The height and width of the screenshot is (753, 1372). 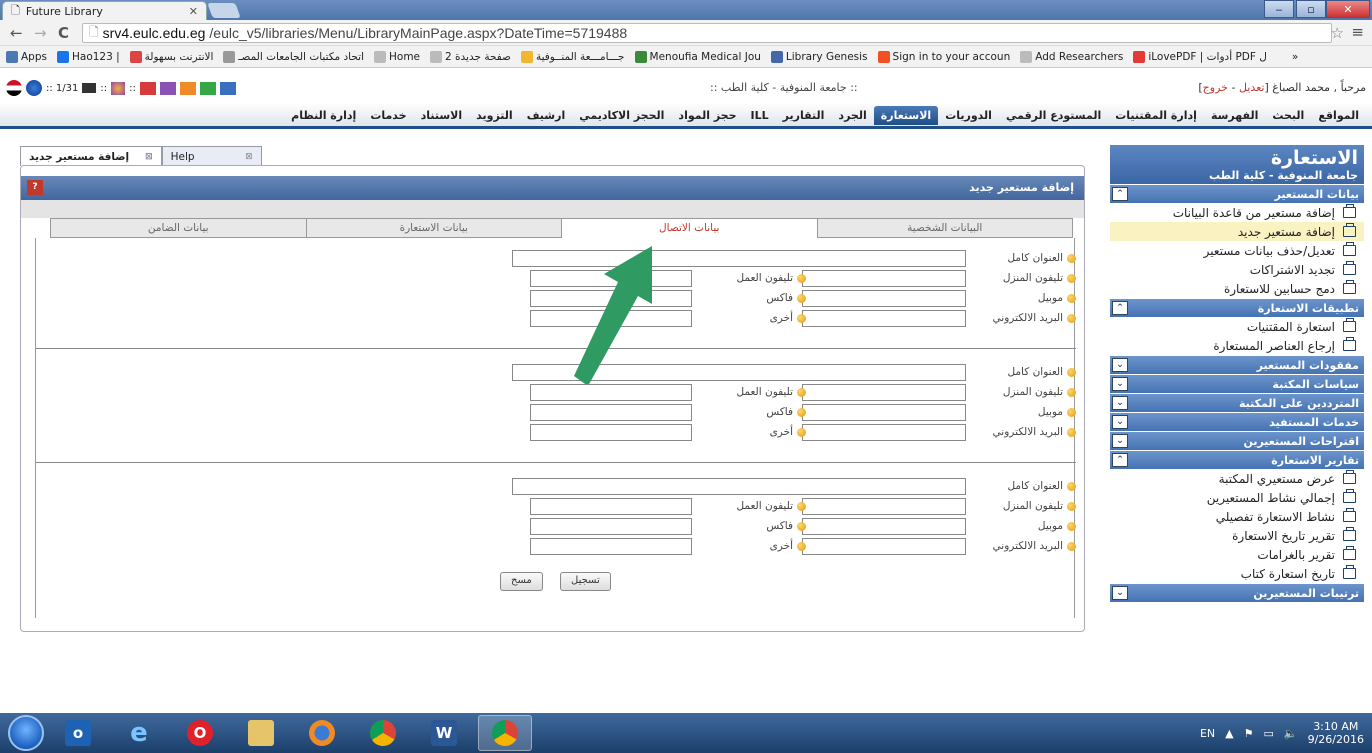 I want to click on save-button: تسجيل, so click(x=585, y=581).